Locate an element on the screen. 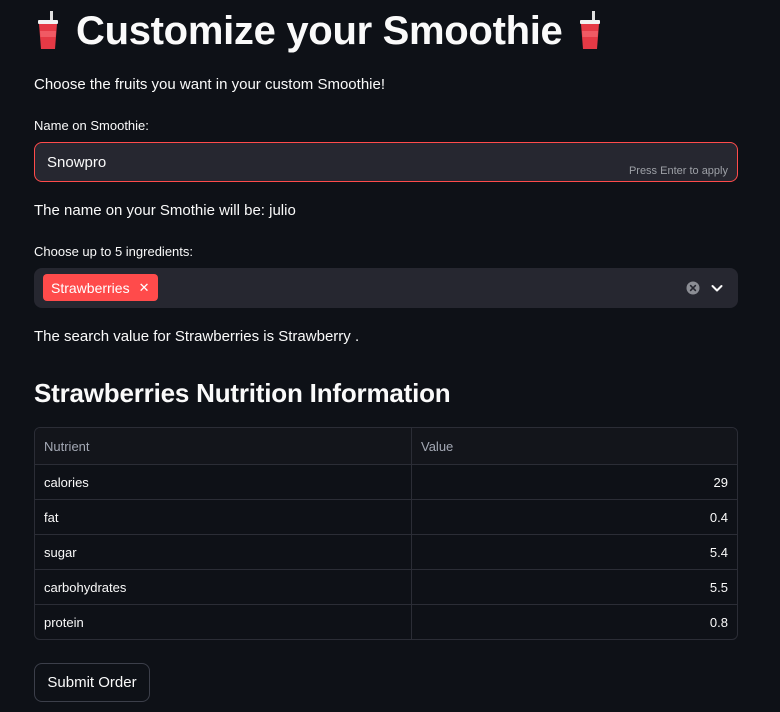  table-row: protein 0.8 is located at coordinates (386, 621).